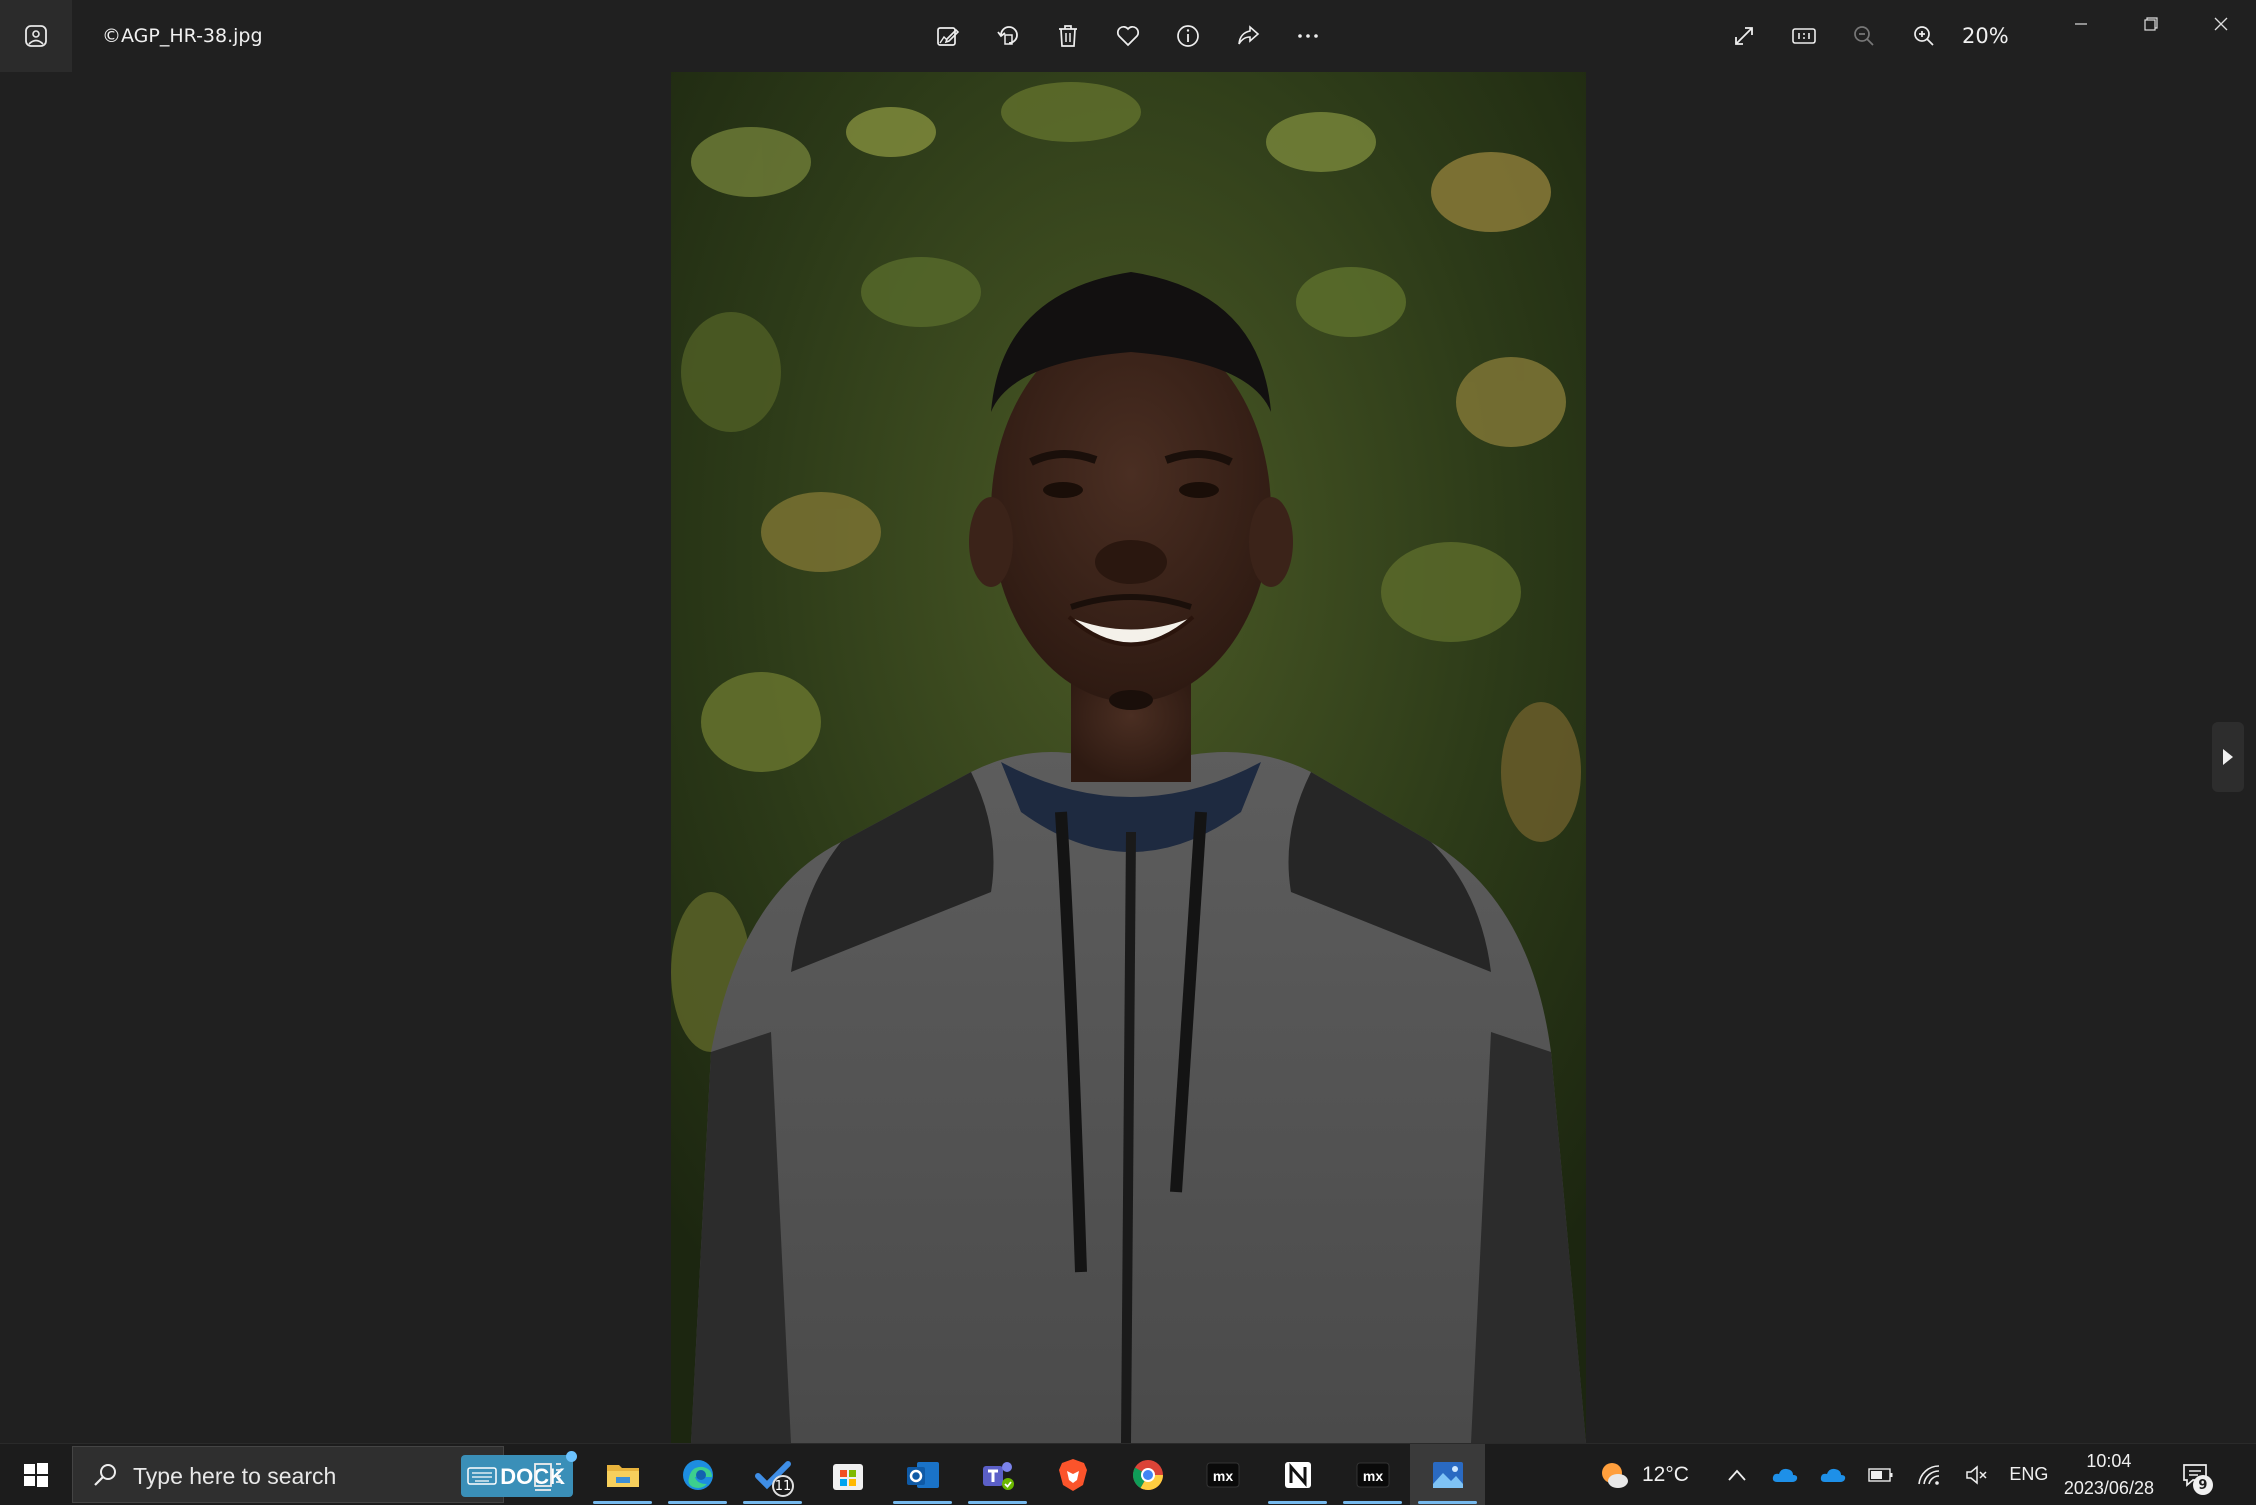  What do you see at coordinates (482, 1476) in the screenshot?
I see `dock-keyboard-icon` at bounding box center [482, 1476].